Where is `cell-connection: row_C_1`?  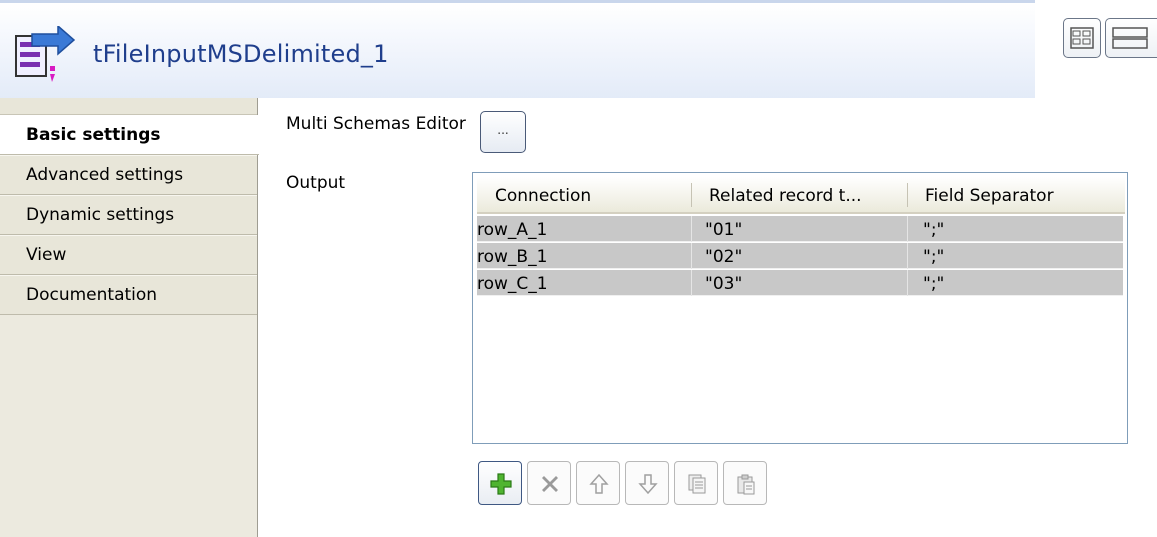 cell-connection: row_C_1 is located at coordinates (512, 284).